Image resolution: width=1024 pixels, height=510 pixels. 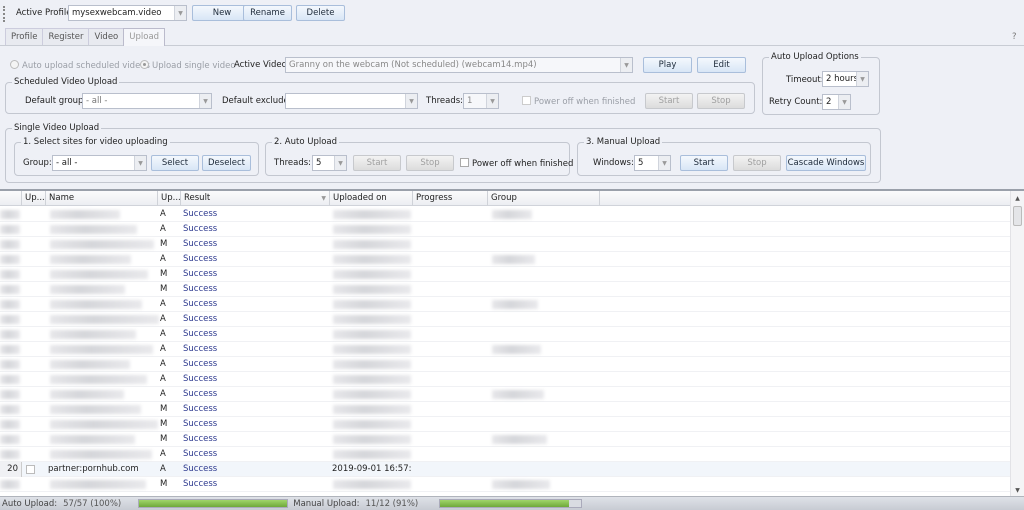 What do you see at coordinates (257, 101) in the screenshot?
I see `default-exclude-label: Default exclude:` at bounding box center [257, 101].